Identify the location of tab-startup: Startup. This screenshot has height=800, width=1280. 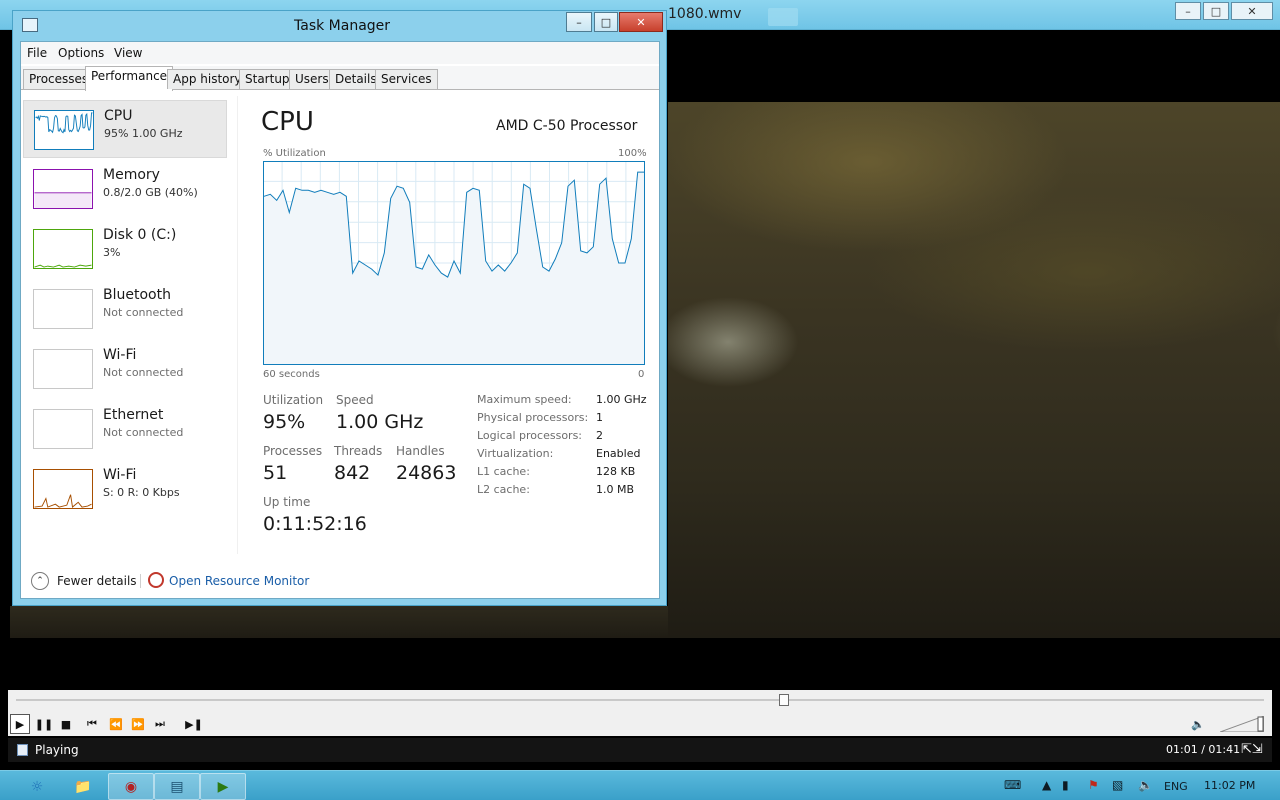
(267, 79).